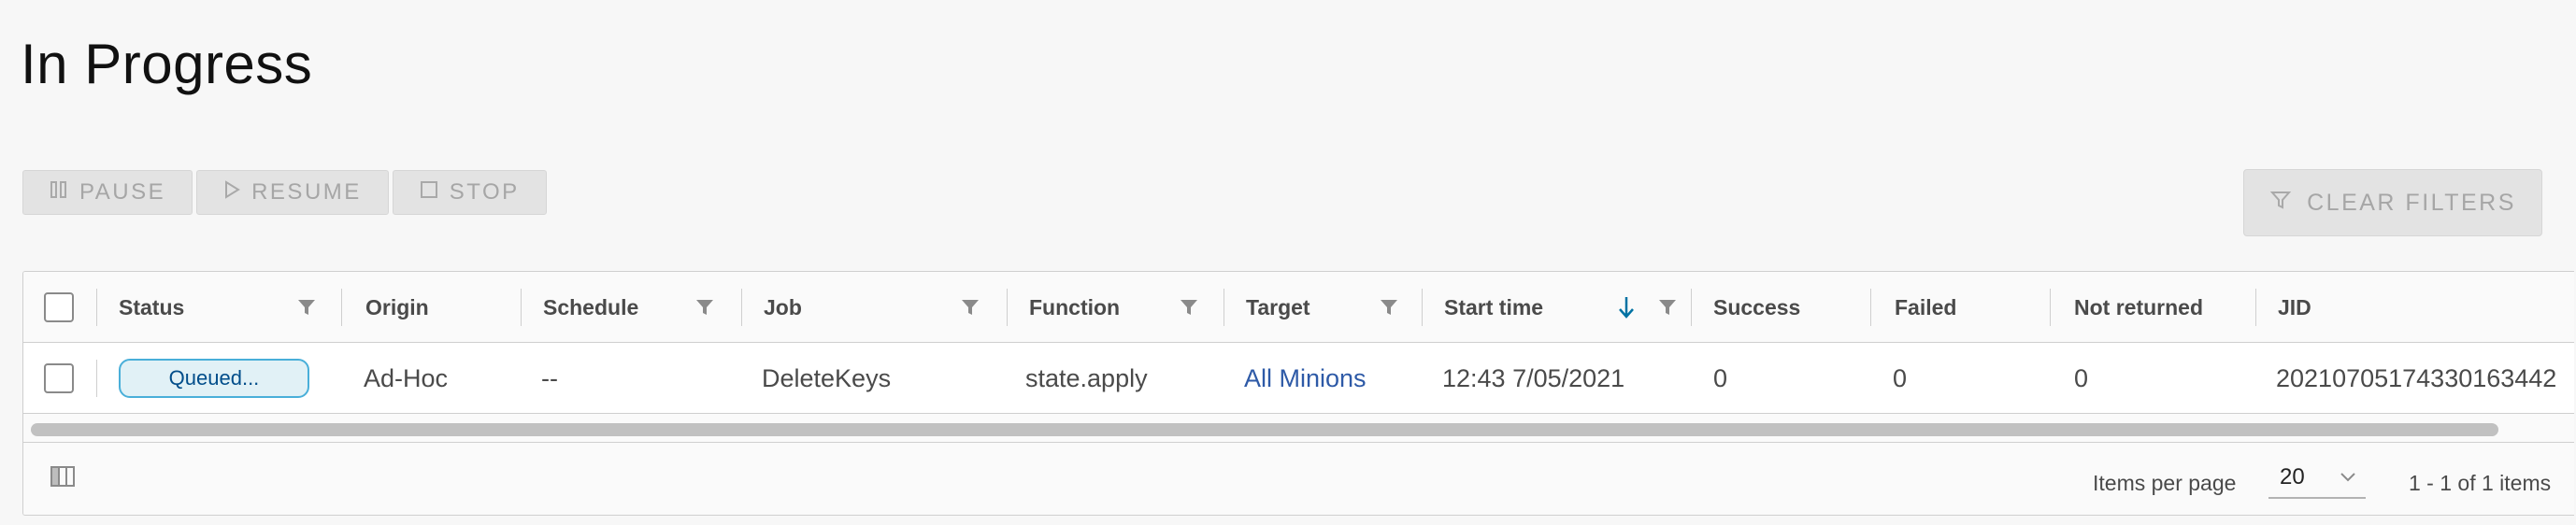  I want to click on stop-label: STOP, so click(484, 192).